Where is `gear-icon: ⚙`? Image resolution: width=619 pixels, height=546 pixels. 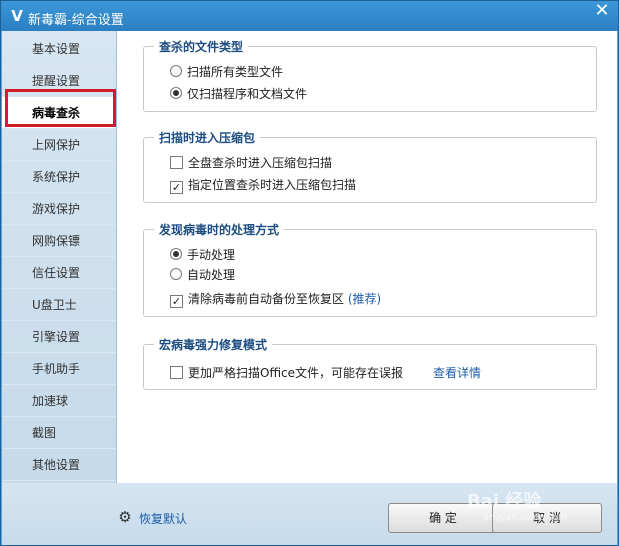 gear-icon: ⚙ is located at coordinates (125, 517).